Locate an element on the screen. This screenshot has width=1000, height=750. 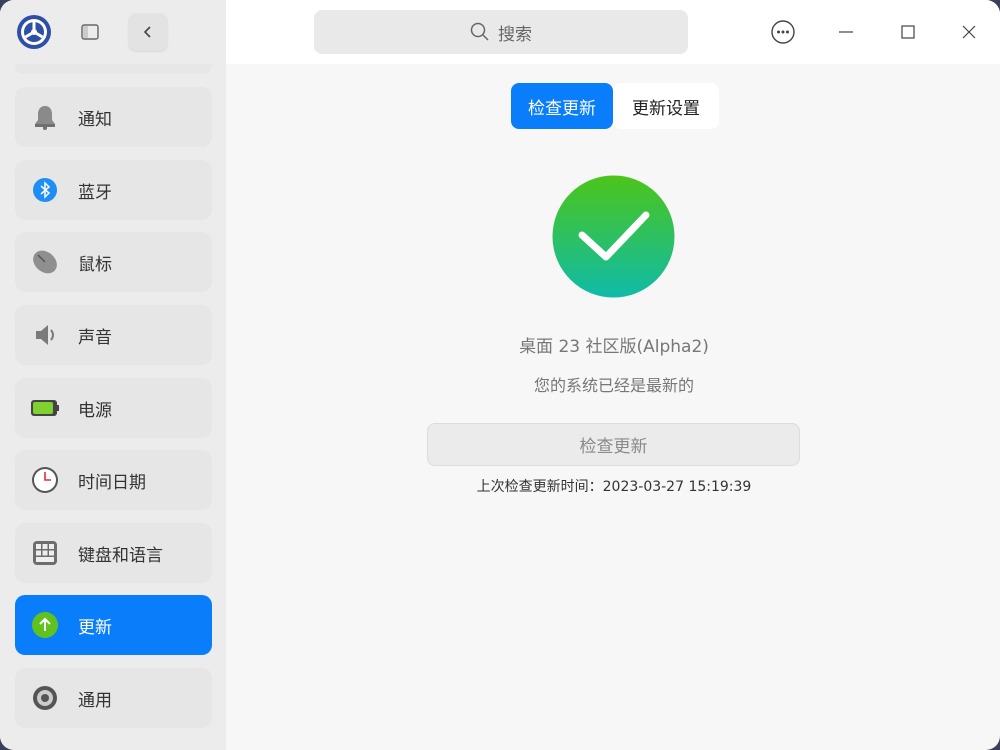
sidebar-item-keyboard: 键盘和语言 is located at coordinates (113, 553).